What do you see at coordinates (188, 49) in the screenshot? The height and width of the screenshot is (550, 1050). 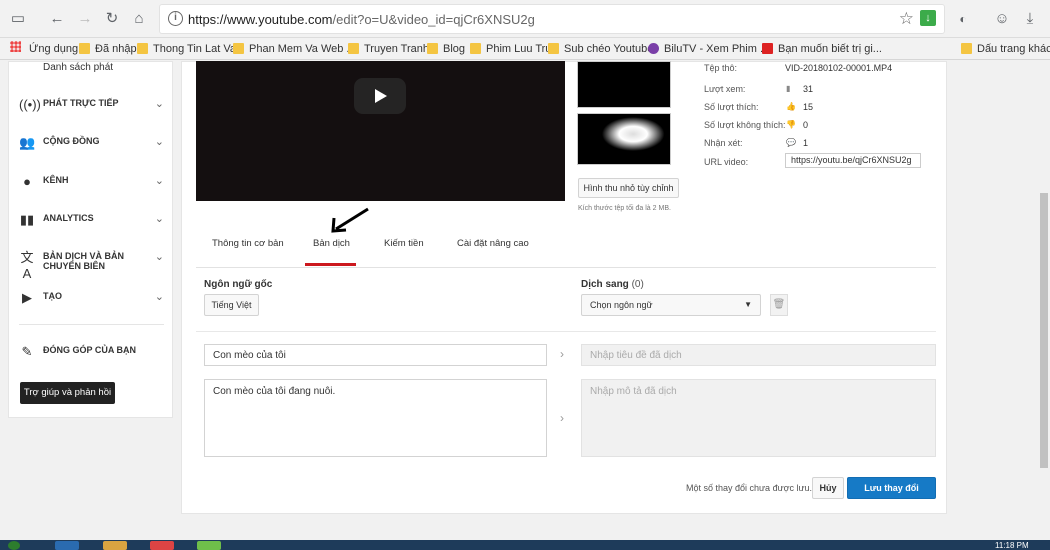 I see `bookmark-thong-tin: Thong Tin Lat Vat` at bounding box center [188, 49].